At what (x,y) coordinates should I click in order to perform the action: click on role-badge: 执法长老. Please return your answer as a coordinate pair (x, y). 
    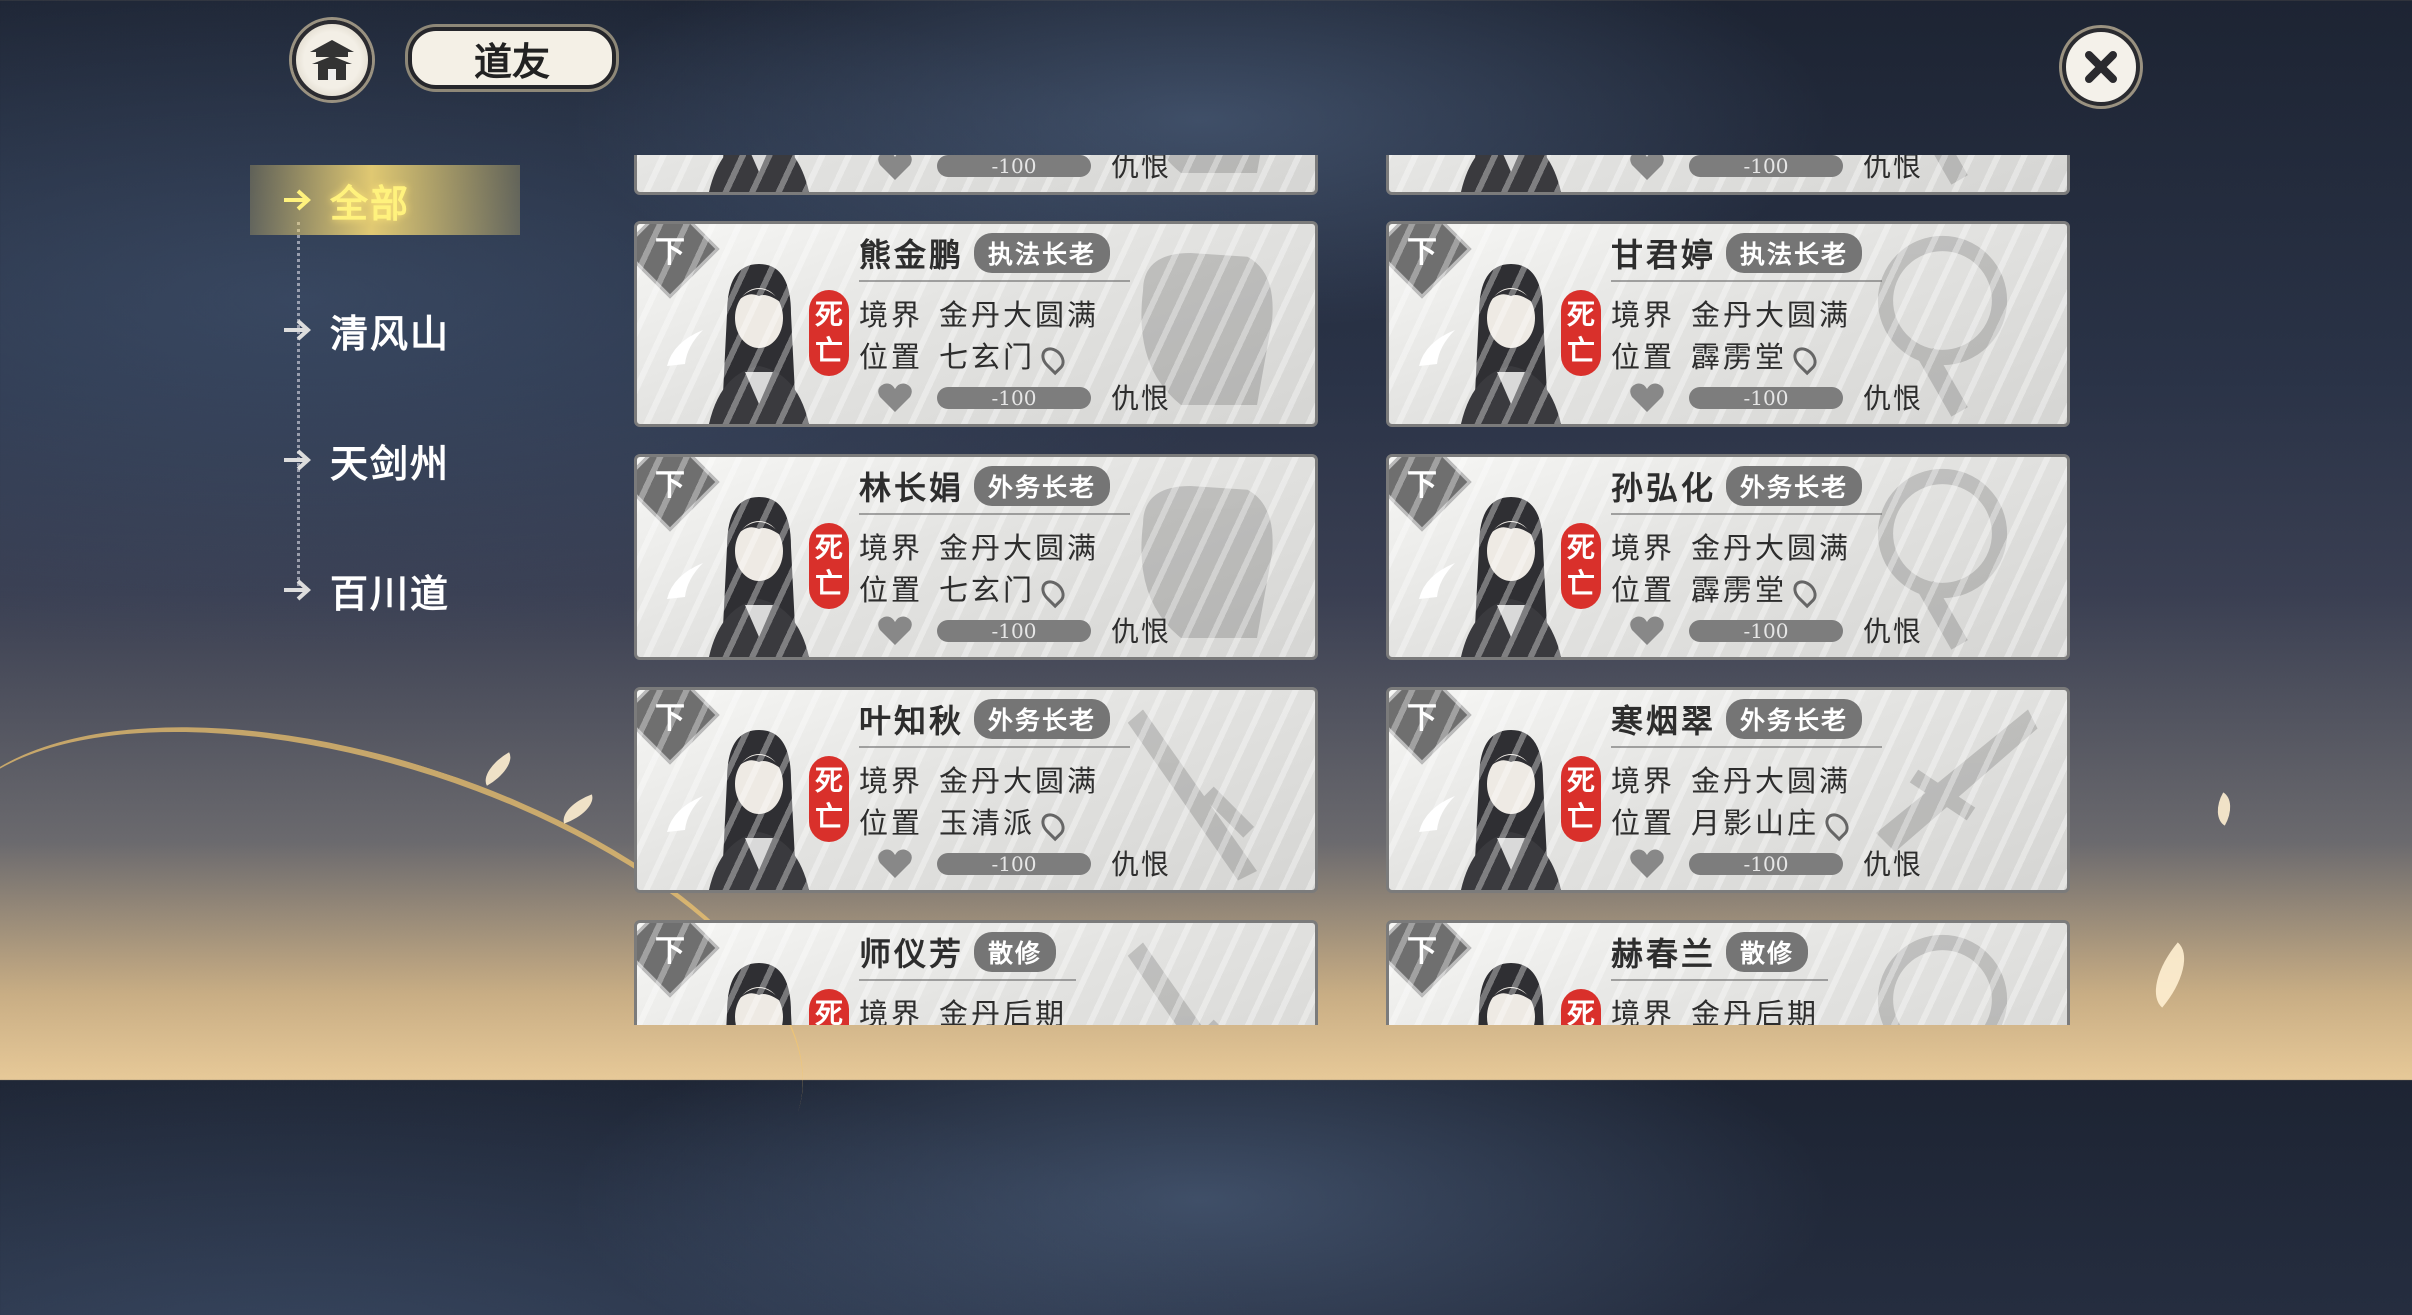
    Looking at the image, I should click on (1042, 253).